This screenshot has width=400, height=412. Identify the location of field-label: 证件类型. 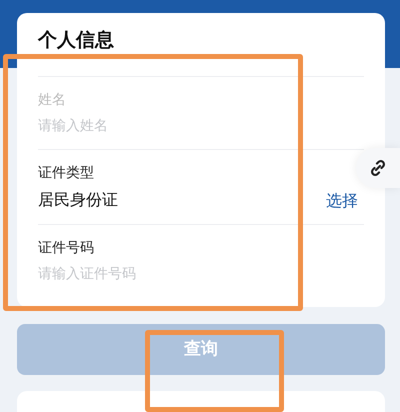
(66, 173).